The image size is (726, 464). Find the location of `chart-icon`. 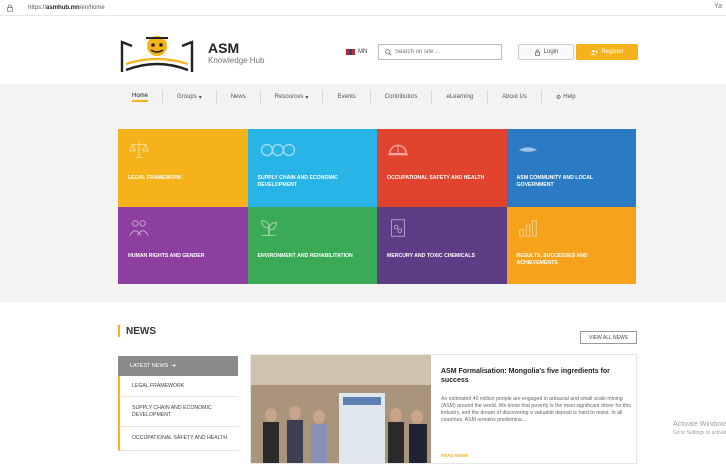

chart-icon is located at coordinates (527, 228).